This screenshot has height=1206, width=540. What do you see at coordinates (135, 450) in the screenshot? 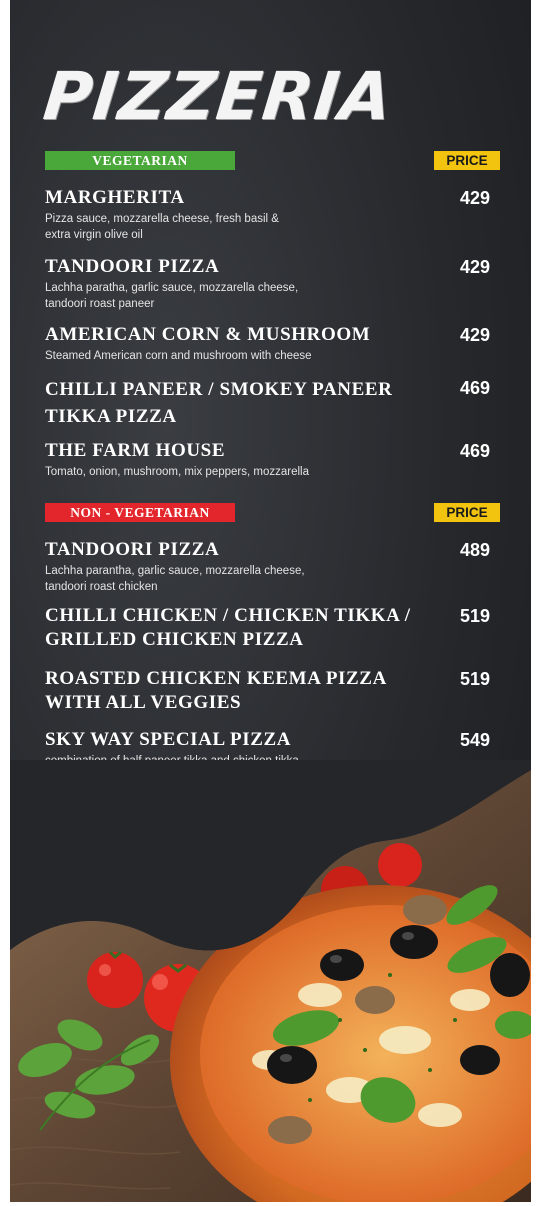
I see `item-name: THE FARM HOUSE` at bounding box center [135, 450].